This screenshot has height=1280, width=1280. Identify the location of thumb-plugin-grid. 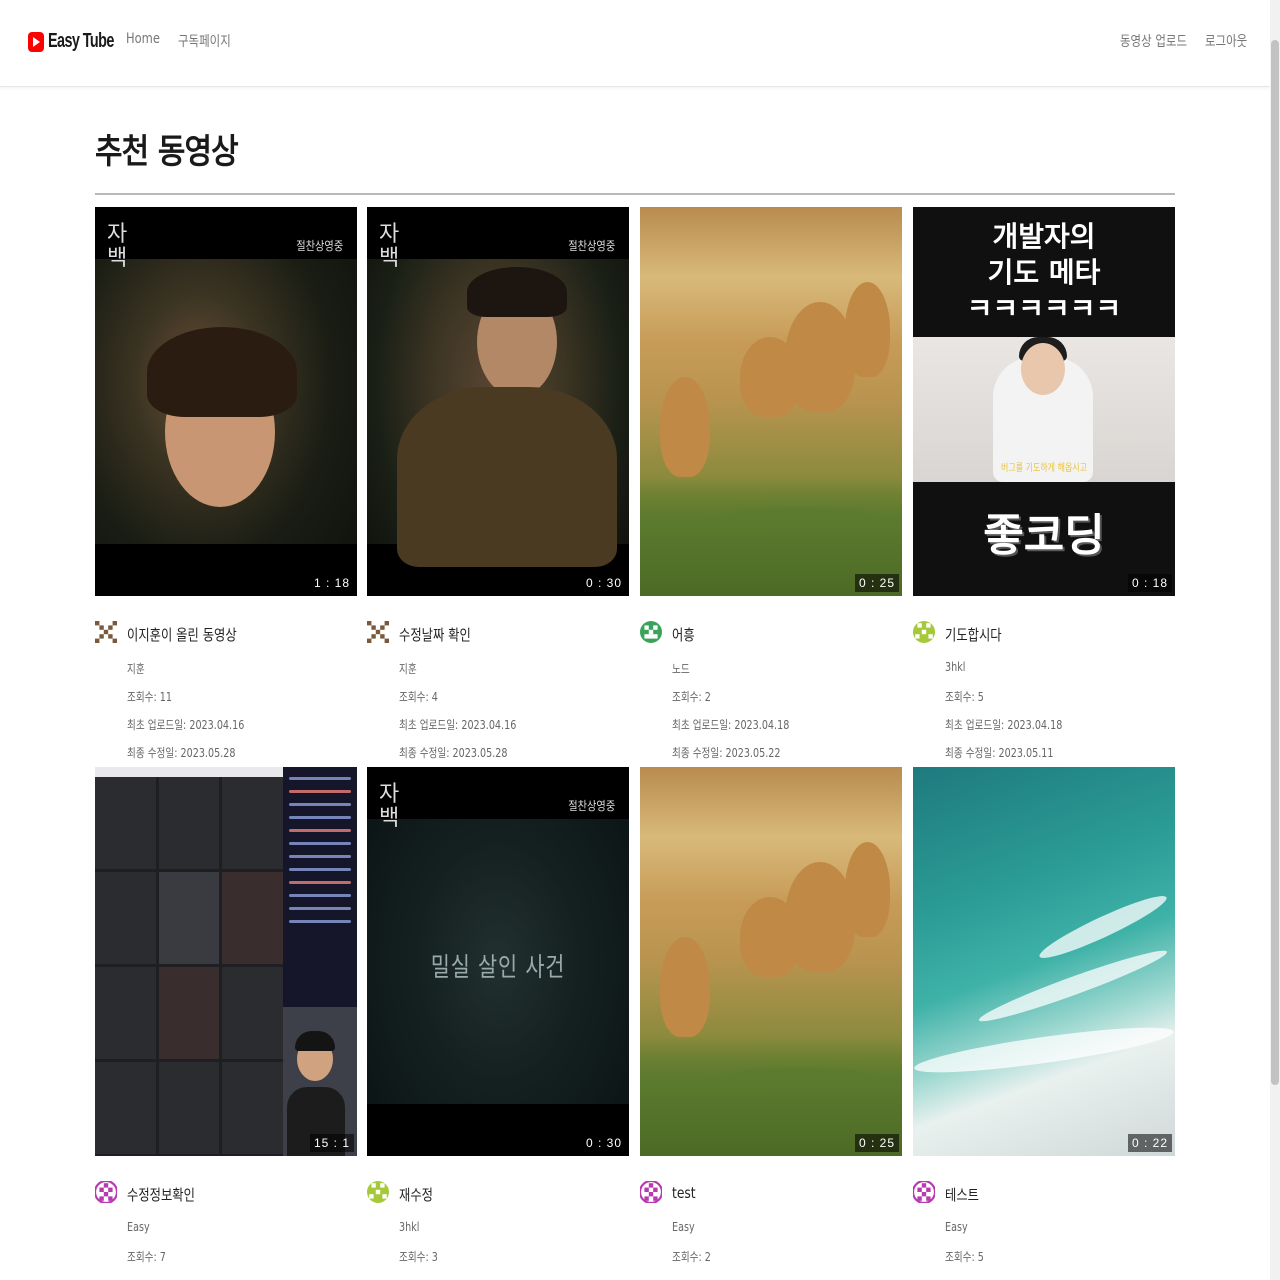
(189, 966).